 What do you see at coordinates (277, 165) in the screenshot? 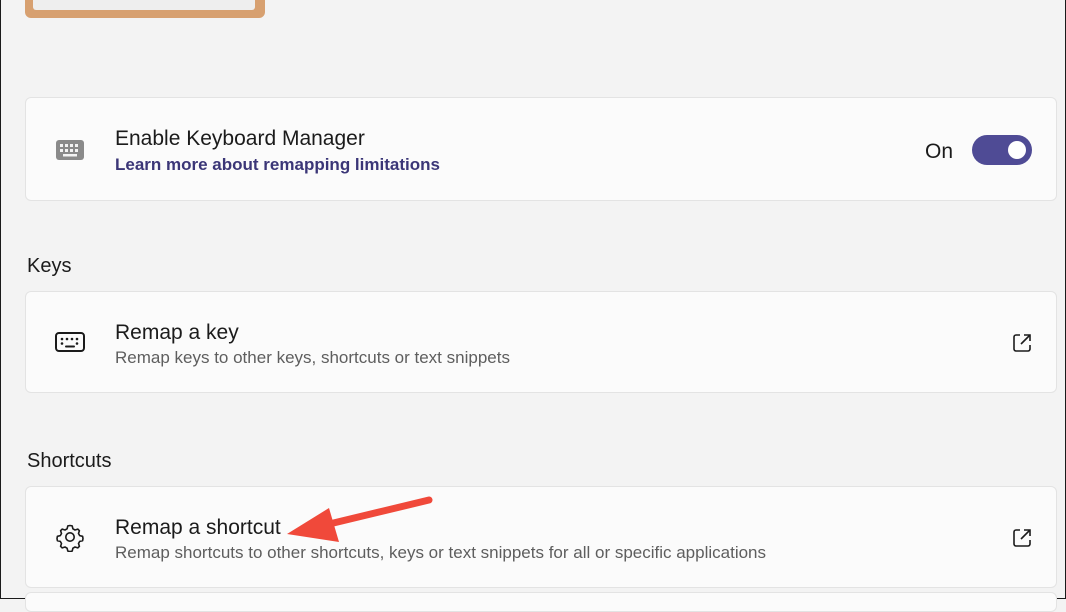
I see `learn-more-link: Learn more about remapping limitations` at bounding box center [277, 165].